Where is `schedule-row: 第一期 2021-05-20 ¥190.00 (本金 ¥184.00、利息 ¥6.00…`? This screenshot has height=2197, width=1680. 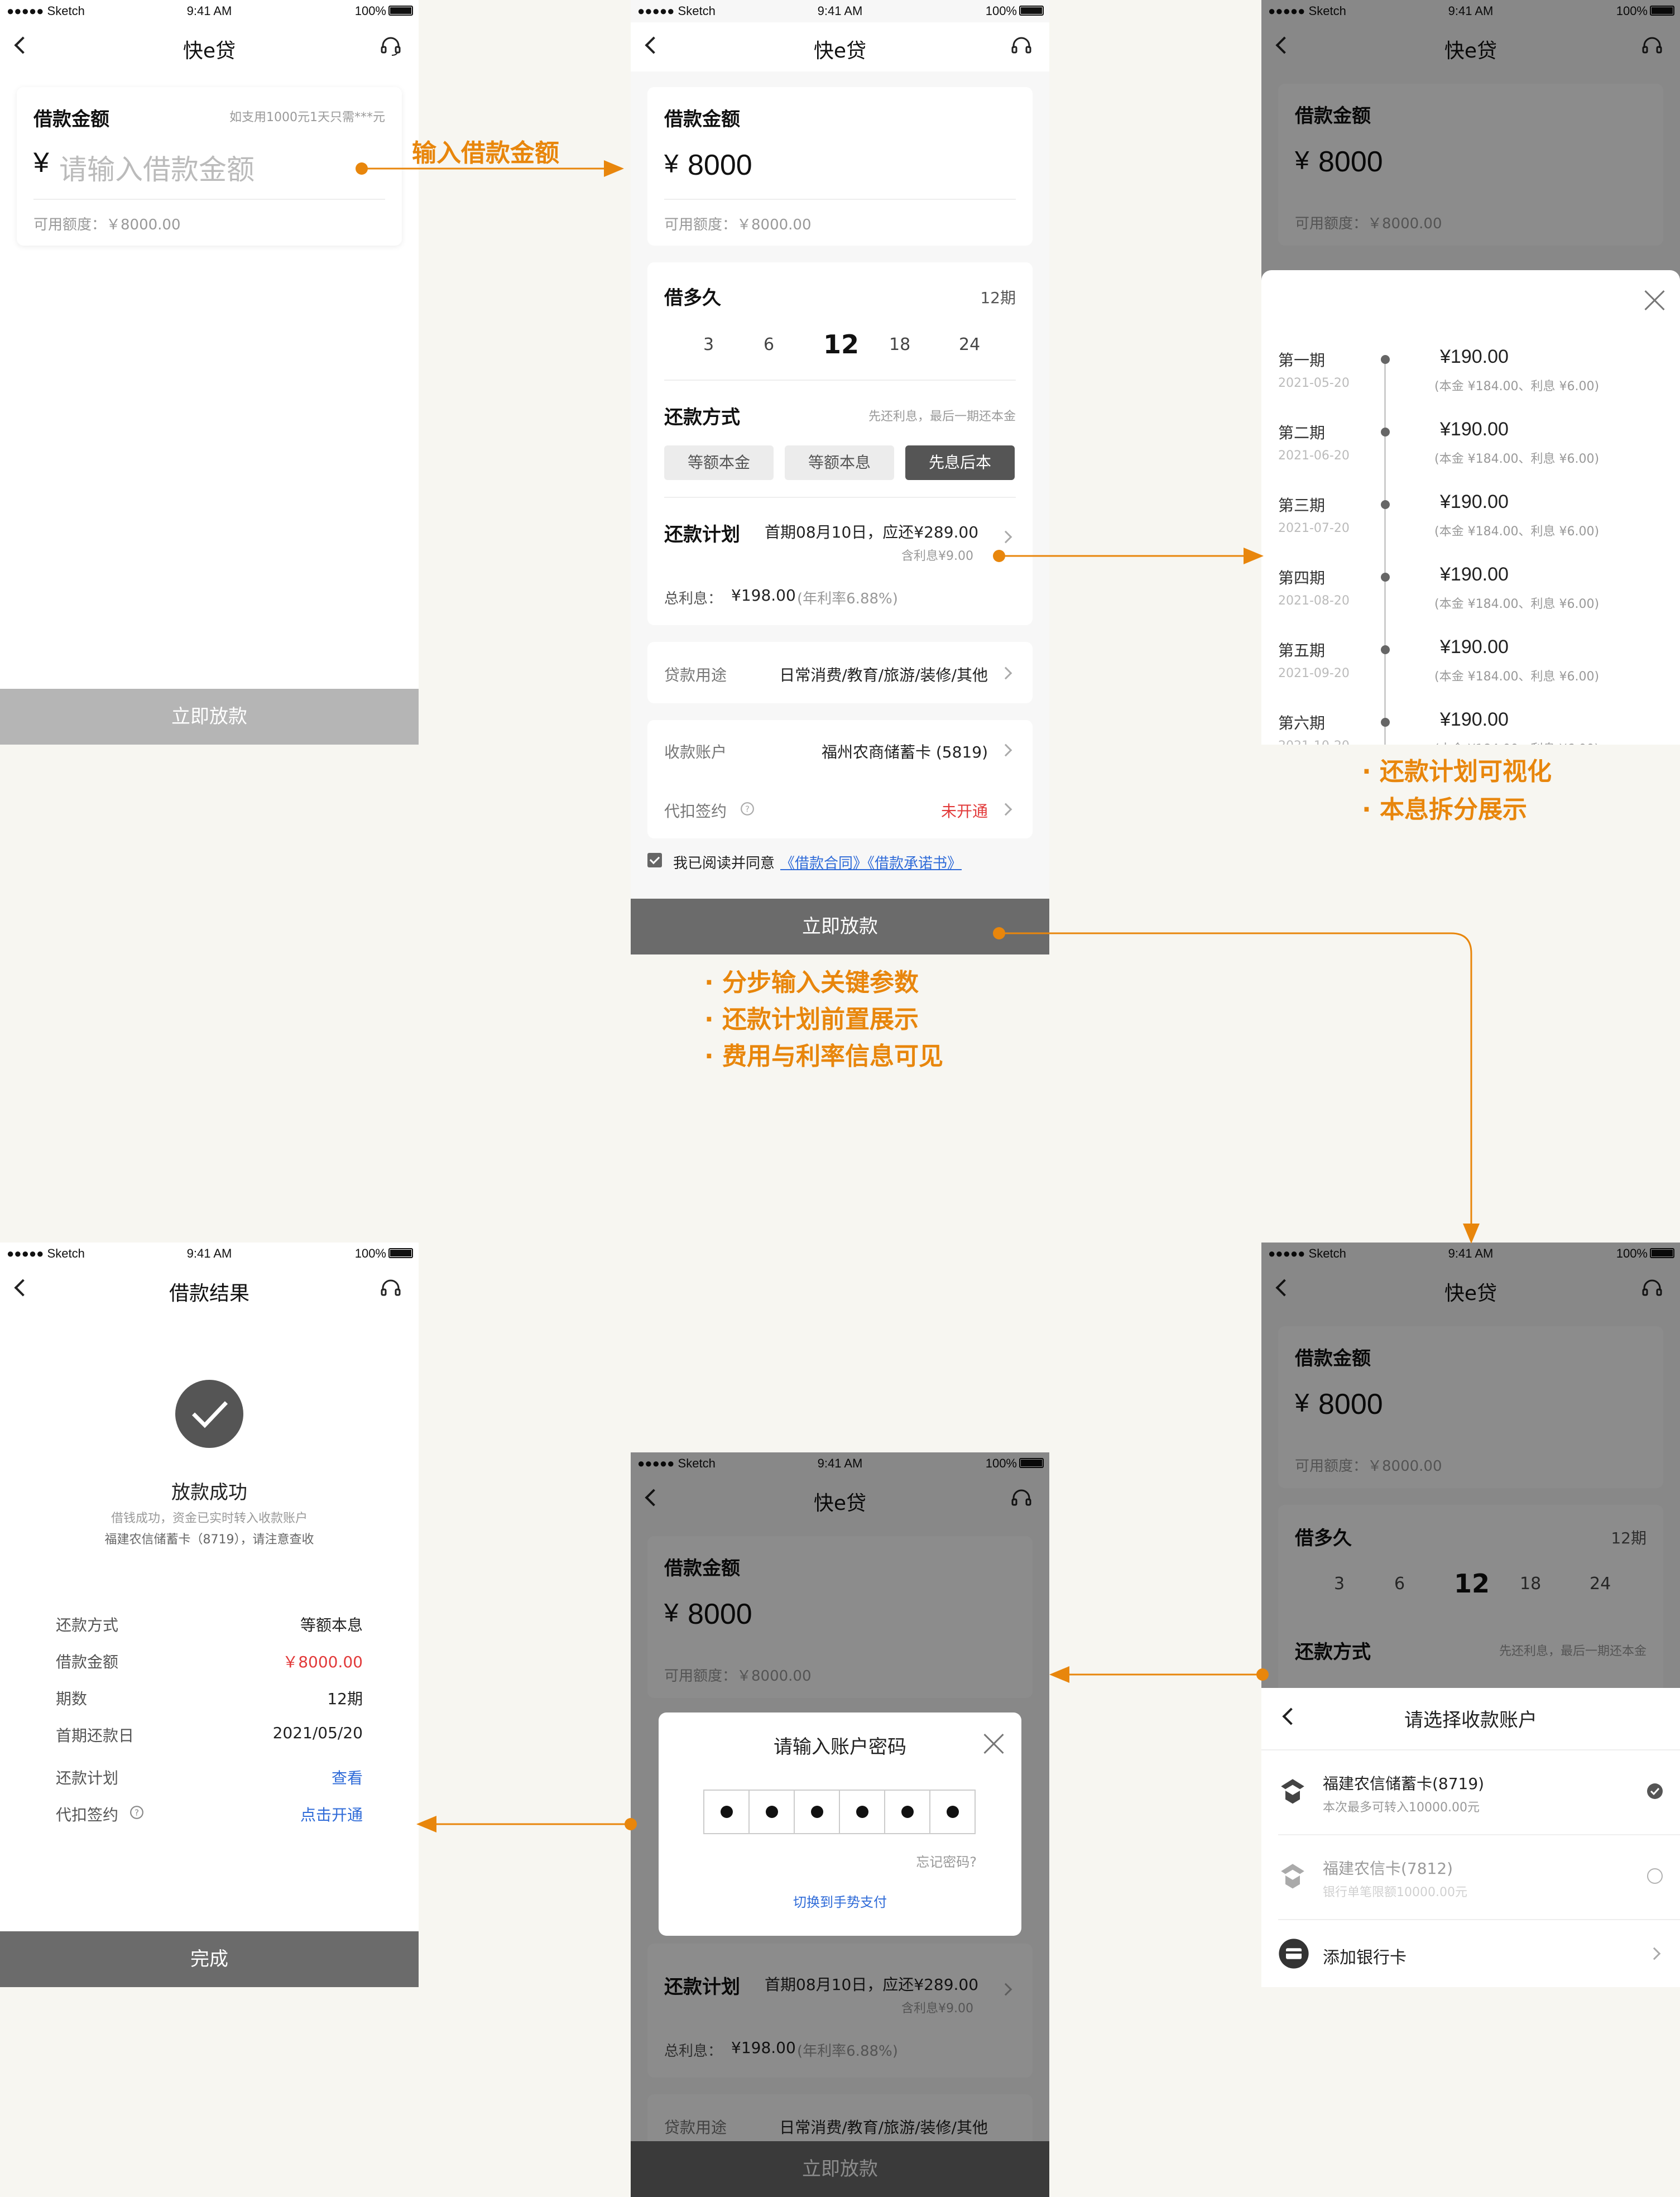
schedule-row: 第一期 2021-05-20 ¥190.00 (本金 ¥184.00、利息 ¥6.00… is located at coordinates (1470, 383).